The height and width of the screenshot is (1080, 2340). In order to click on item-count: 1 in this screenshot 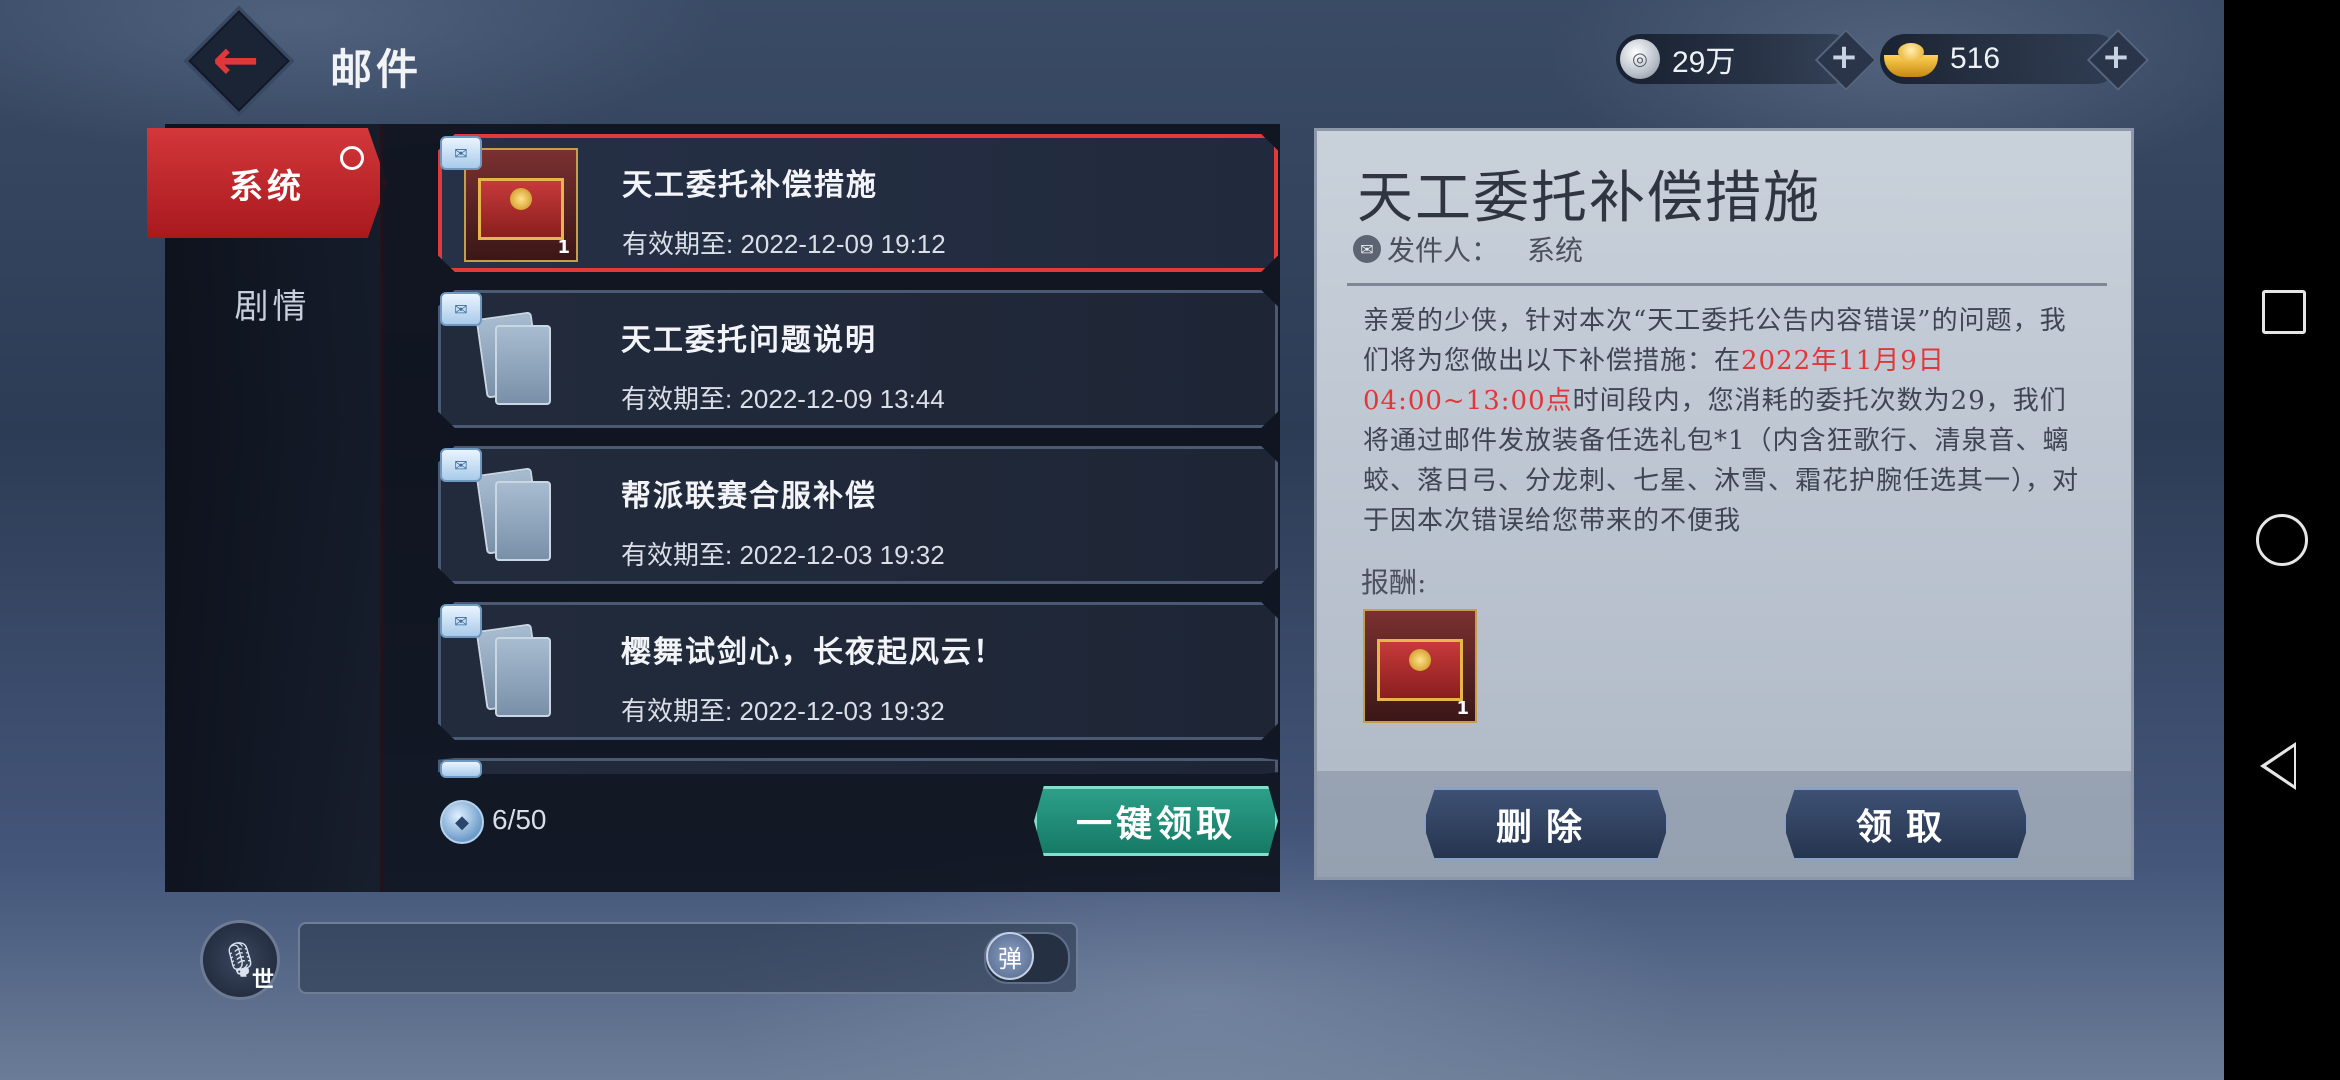, I will do `click(563, 247)`.